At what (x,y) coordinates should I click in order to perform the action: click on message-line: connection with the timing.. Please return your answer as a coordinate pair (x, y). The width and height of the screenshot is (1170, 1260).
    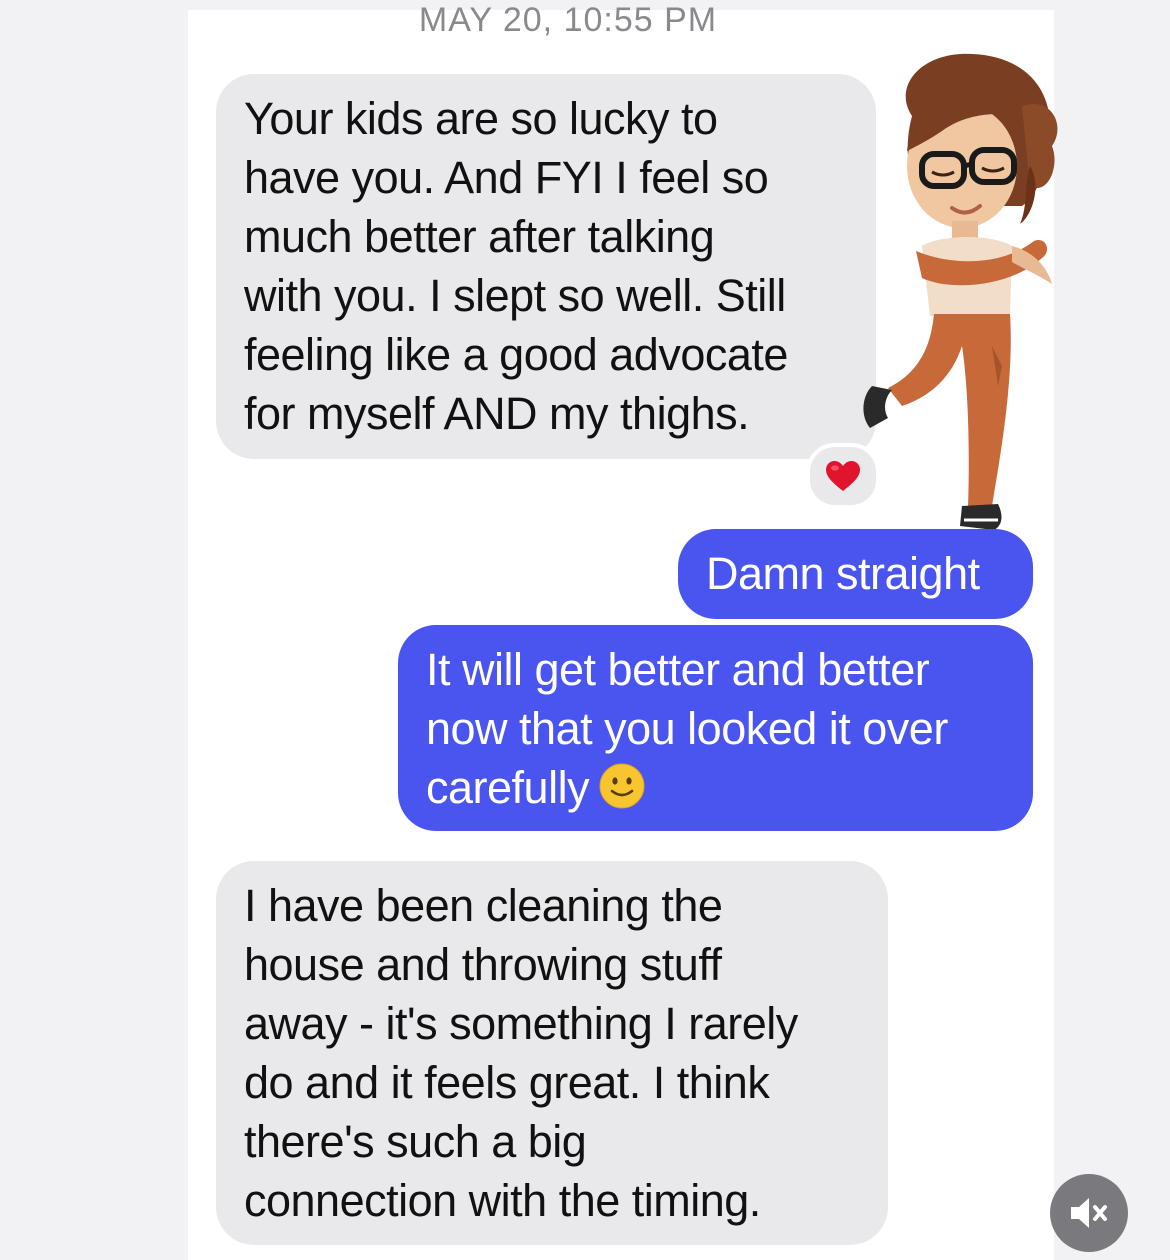
    Looking at the image, I should click on (502, 1200).